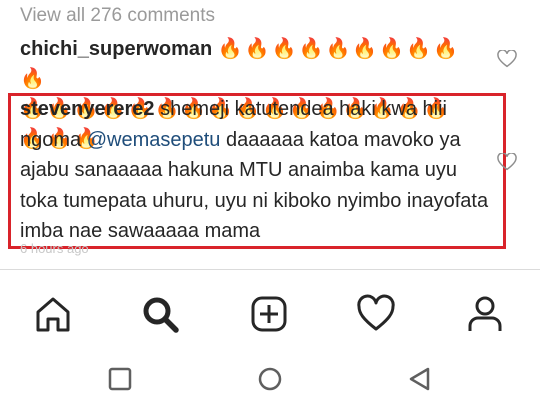  Describe the element at coordinates (485, 314) in the screenshot. I see `profile-icon` at that location.